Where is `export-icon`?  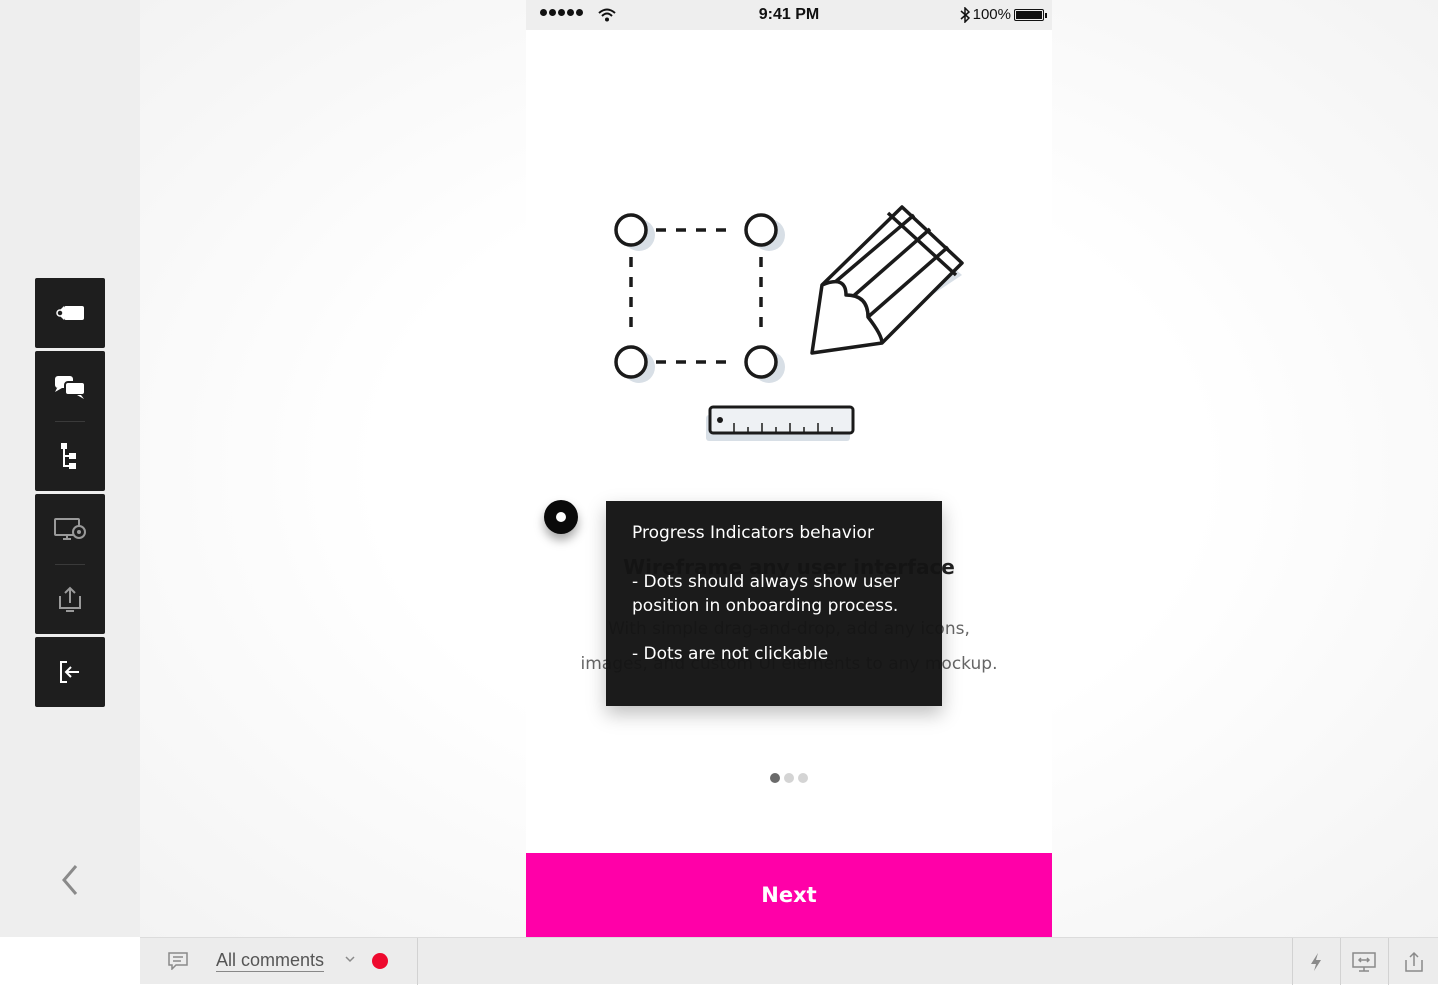 export-icon is located at coordinates (70, 599).